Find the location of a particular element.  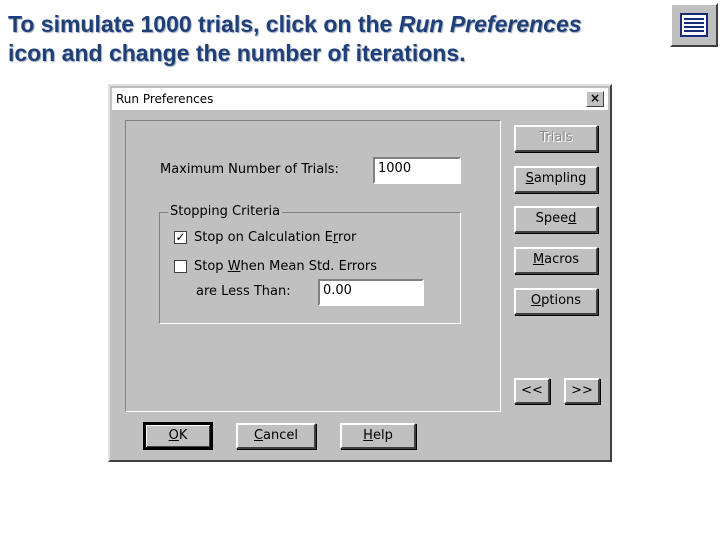

max-trials-label: Maximum Number of Trials: is located at coordinates (249, 169).